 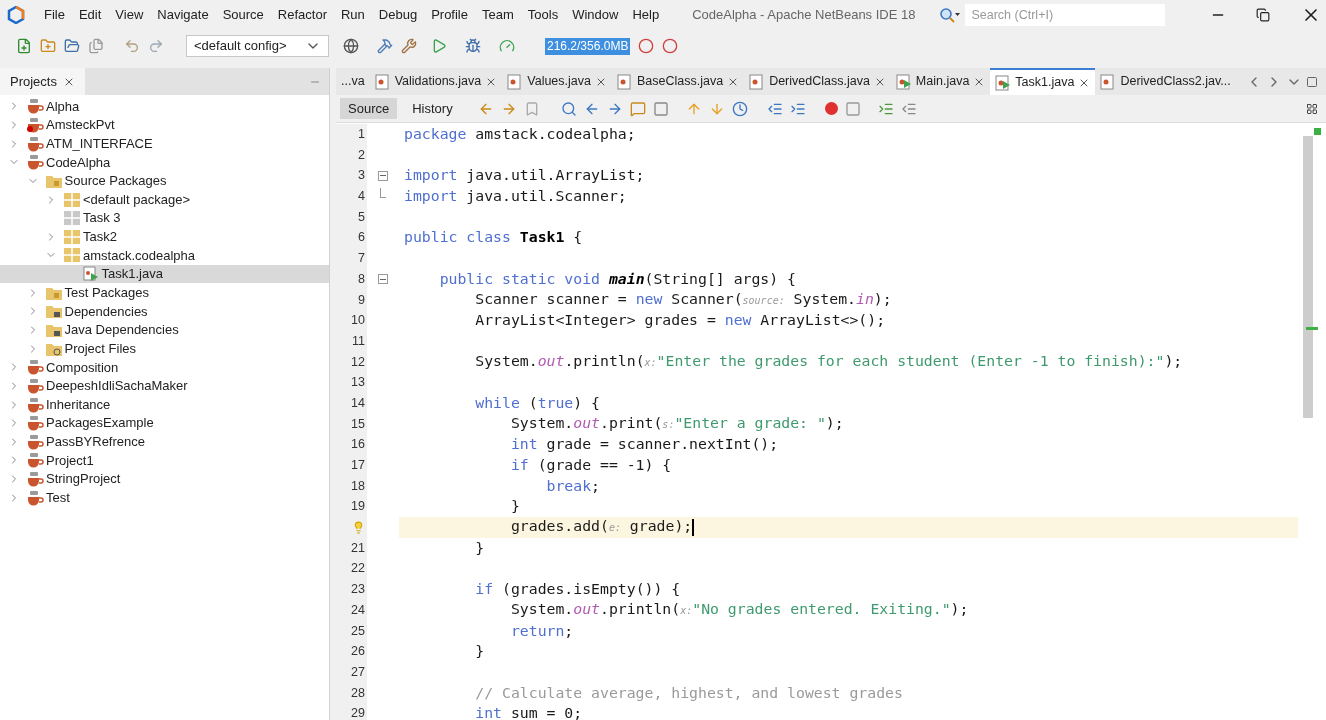 What do you see at coordinates (164, 367) in the screenshot?
I see `tree-item: Composition` at bounding box center [164, 367].